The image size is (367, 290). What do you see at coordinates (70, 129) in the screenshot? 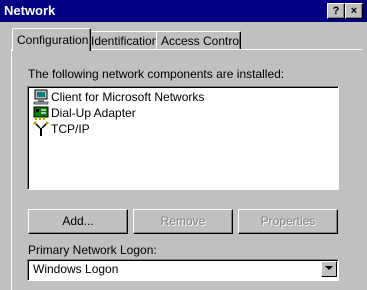
I see `list-item-label: TCP/IP` at bounding box center [70, 129].